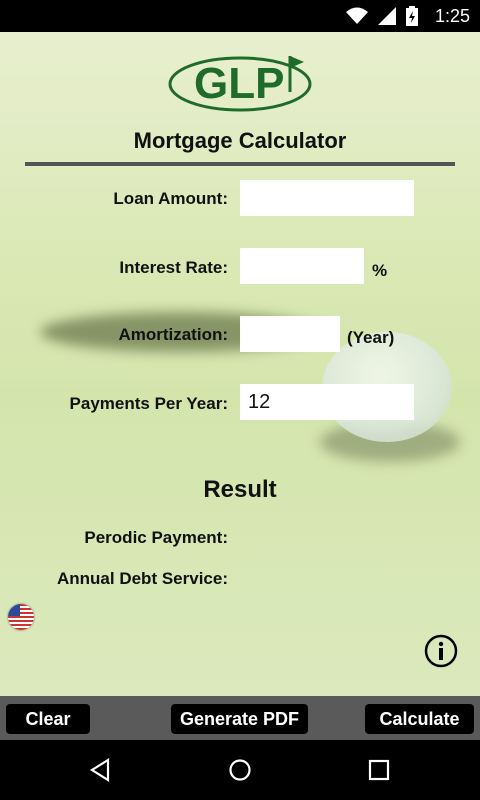 The width and height of the screenshot is (480, 800). What do you see at coordinates (302, 266) in the screenshot?
I see `interest-rate-input` at bounding box center [302, 266].